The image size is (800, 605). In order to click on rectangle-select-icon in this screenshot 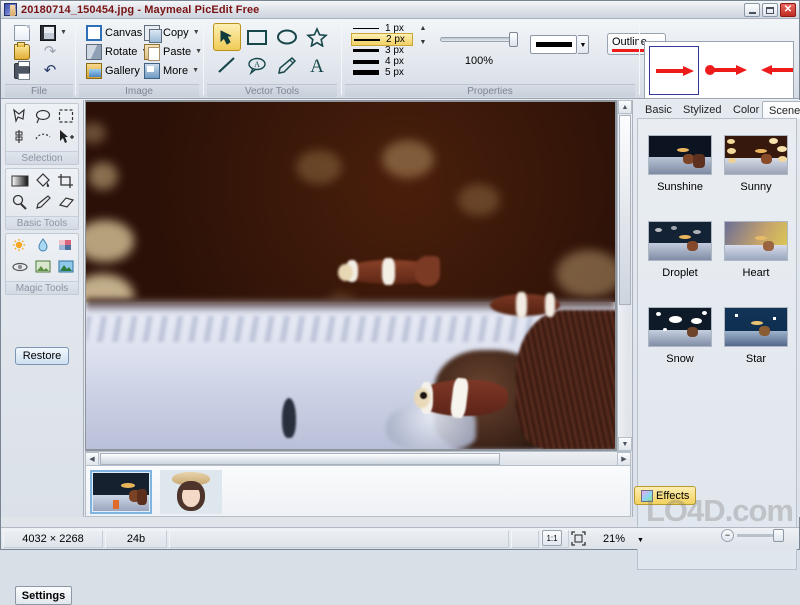, I will do `click(66, 116)`.